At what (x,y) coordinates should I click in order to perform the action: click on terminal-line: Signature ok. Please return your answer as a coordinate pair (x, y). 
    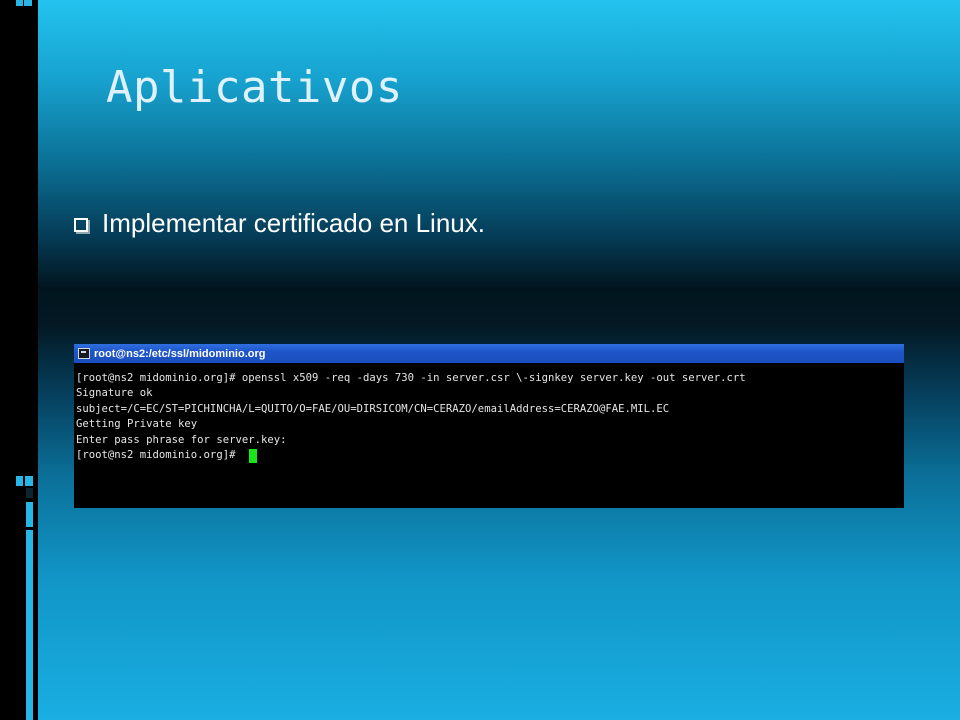
    Looking at the image, I should click on (114, 393).